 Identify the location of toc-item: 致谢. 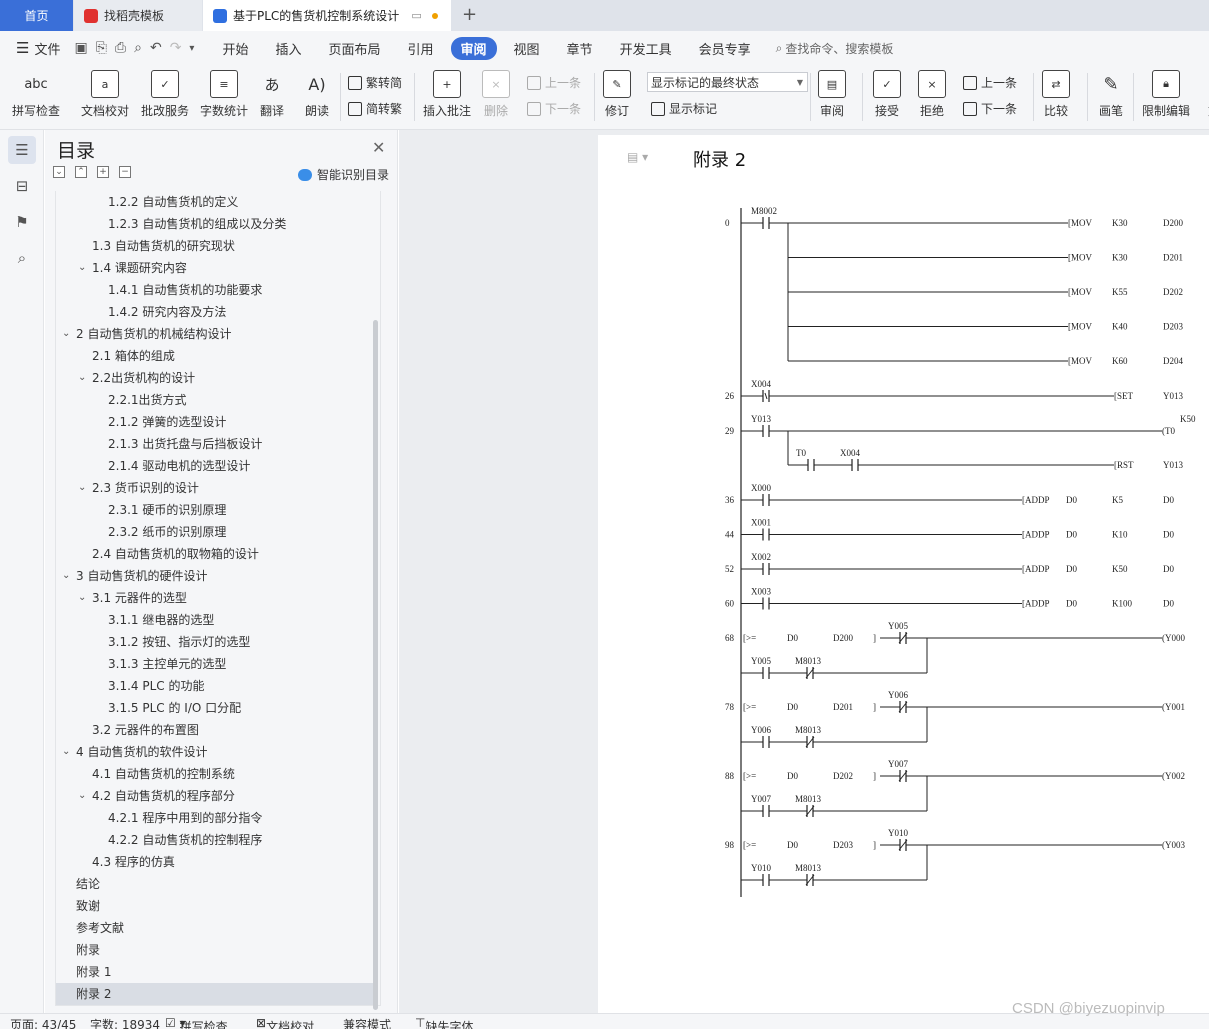
(215, 906).